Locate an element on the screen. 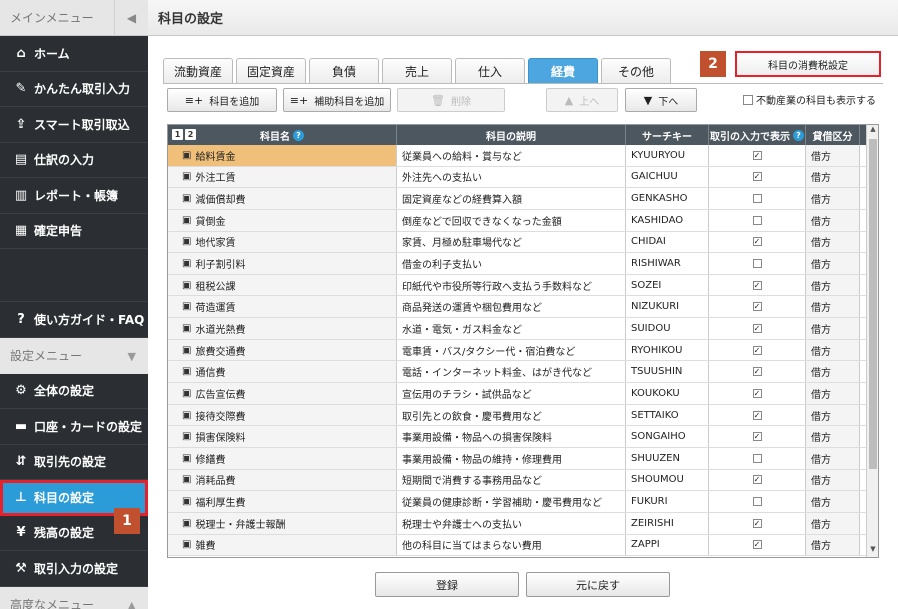 The width and height of the screenshot is (898, 609). cell-desc: 宣伝用のチラシ・試供品など is located at coordinates (511, 393).